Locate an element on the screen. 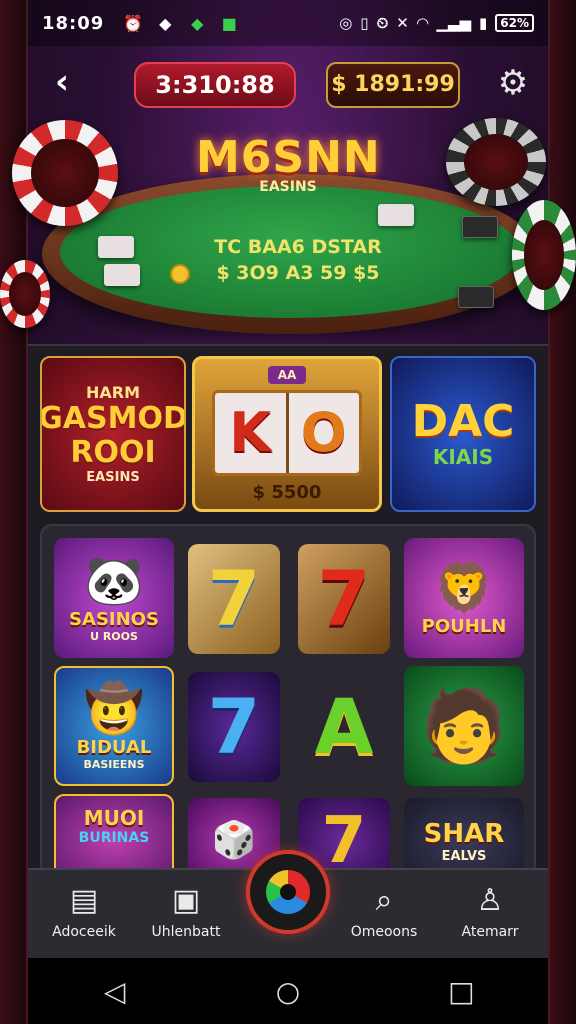 The height and width of the screenshot is (1024, 576). chat-icon: ■ is located at coordinates (229, 23).